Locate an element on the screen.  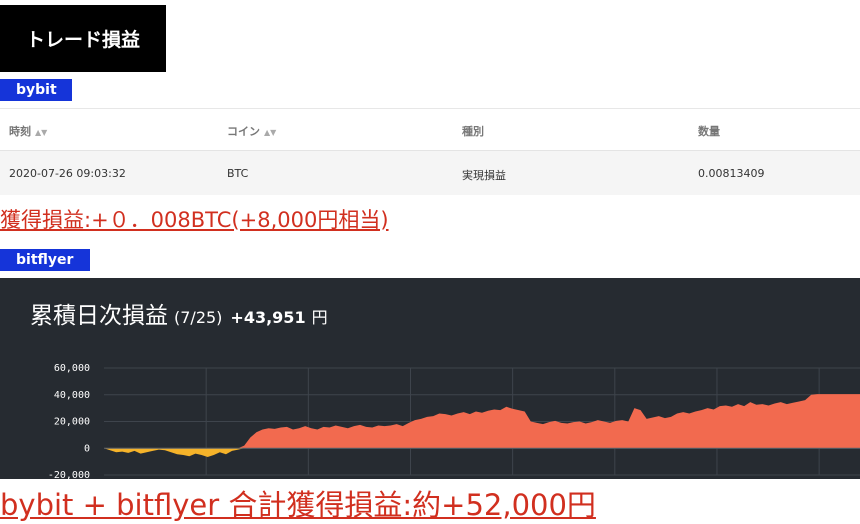
y-tick-label: -20,000 is located at coordinates (69, 474).